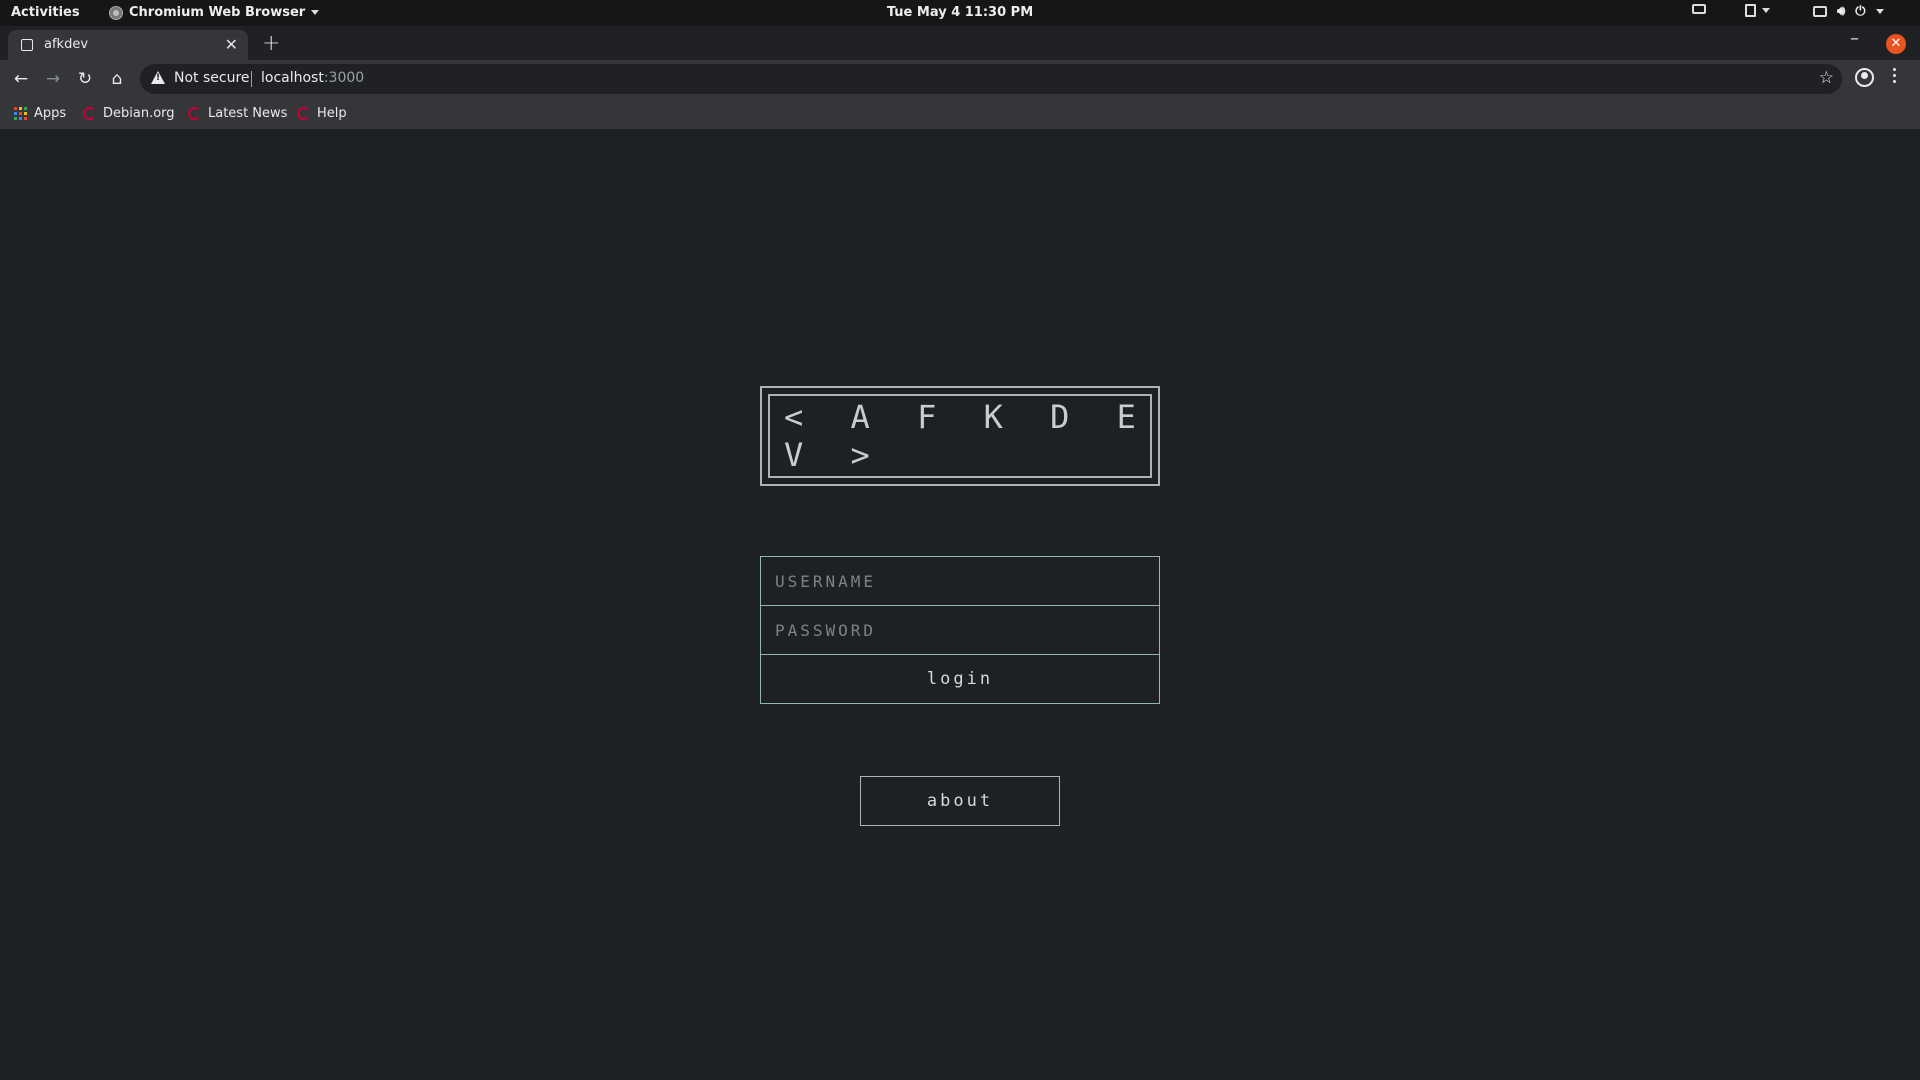 The width and height of the screenshot is (1920, 1080). What do you see at coordinates (1826, 78) in the screenshot?
I see `bookmark-star-icon: ☆` at bounding box center [1826, 78].